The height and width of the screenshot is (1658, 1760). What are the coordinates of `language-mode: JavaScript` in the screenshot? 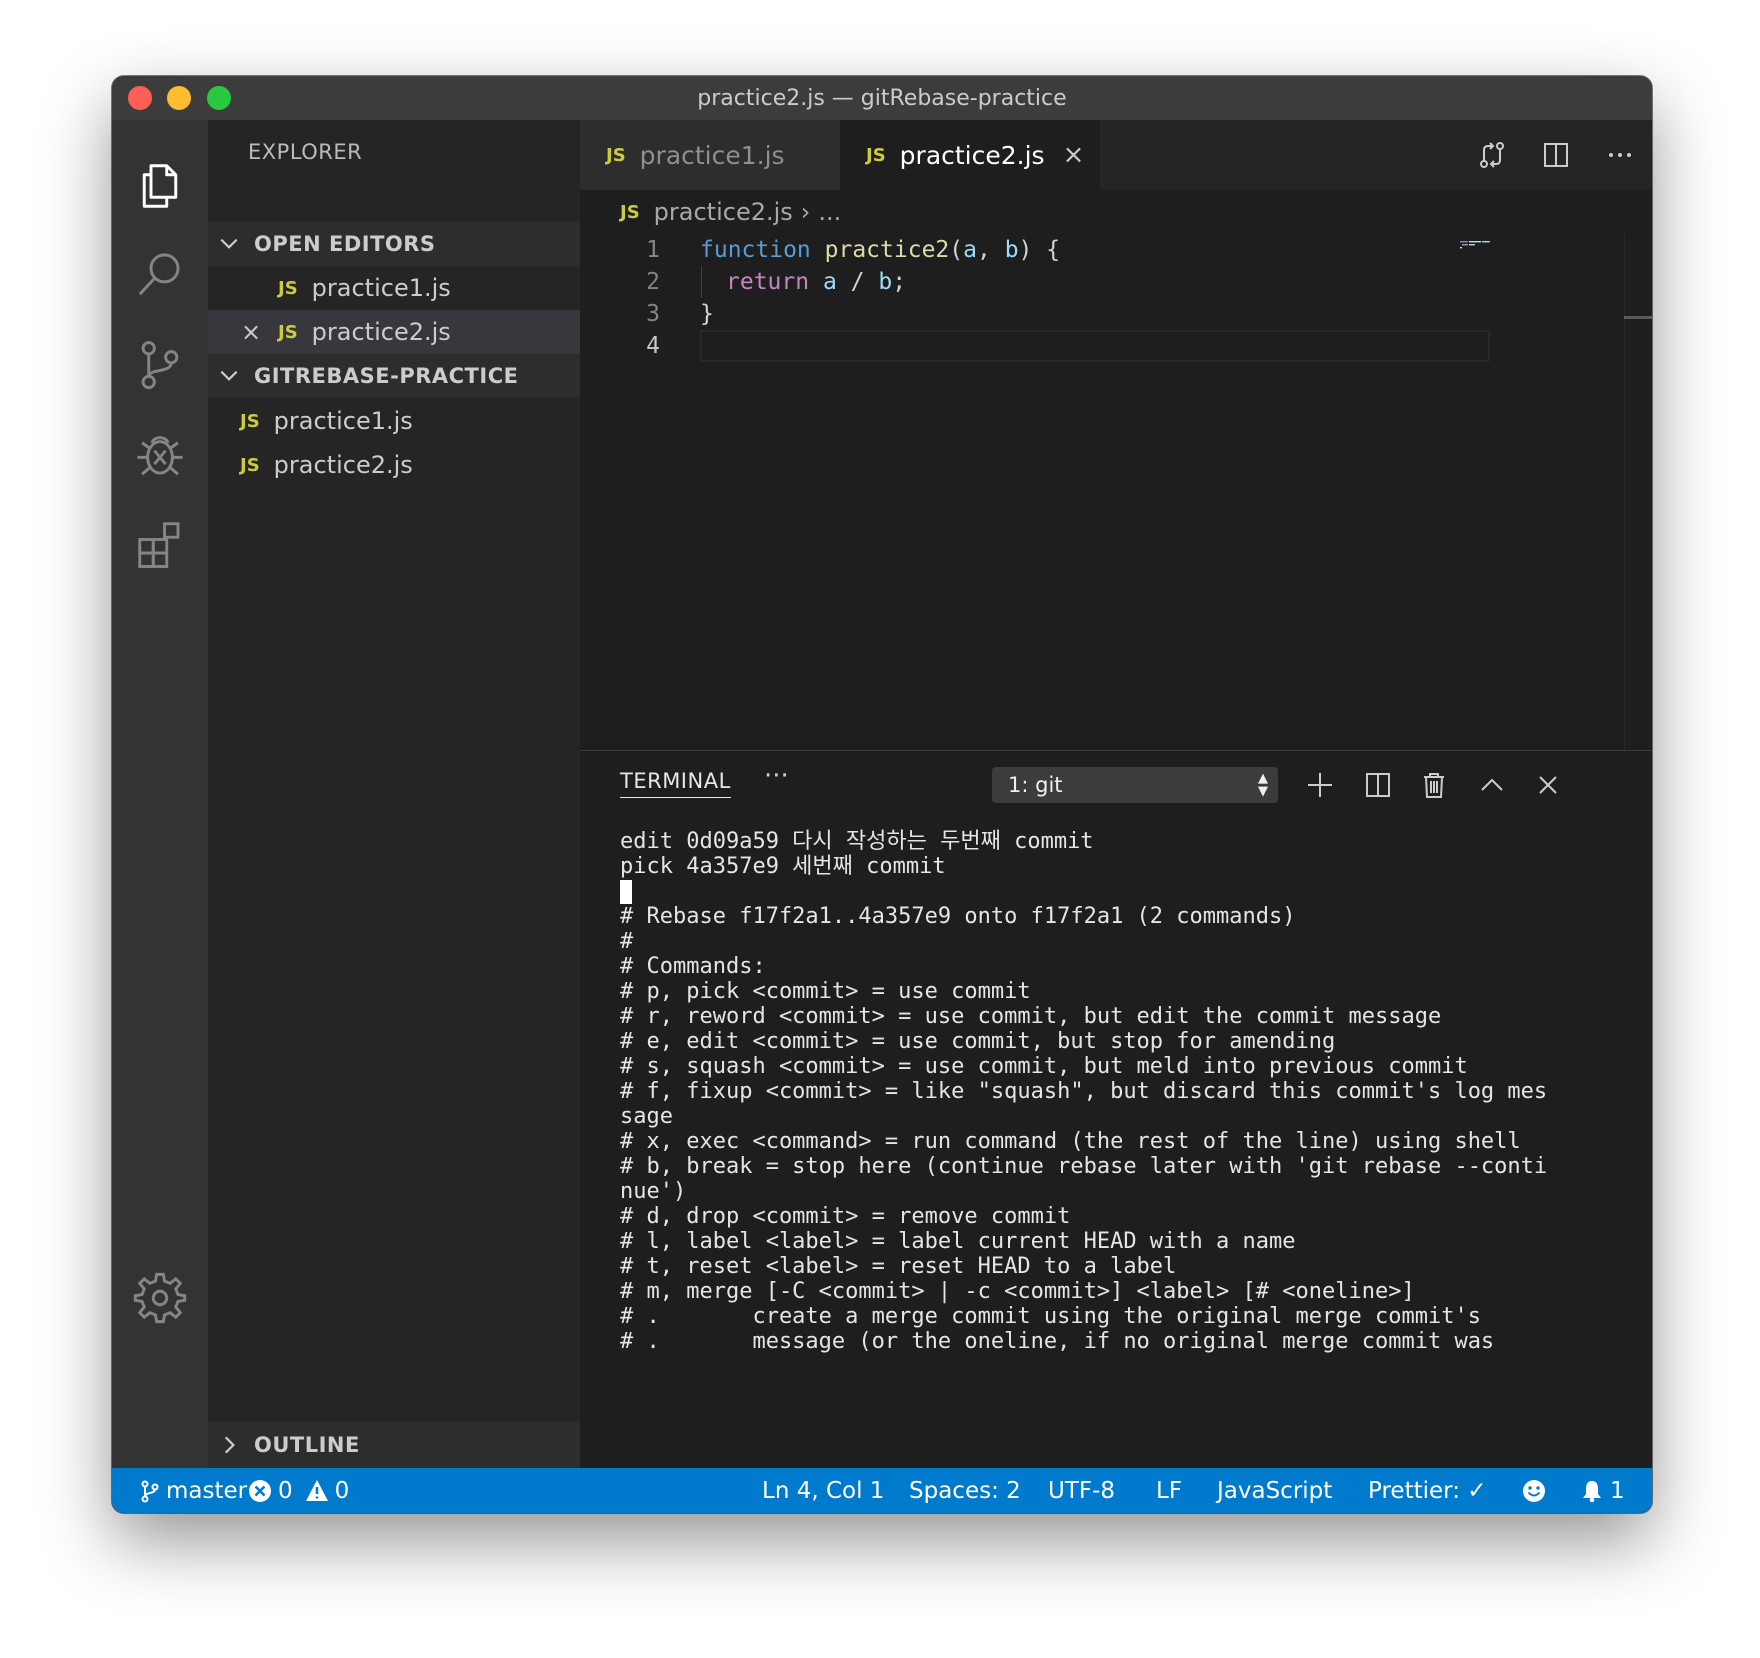 It's located at (1274, 1490).